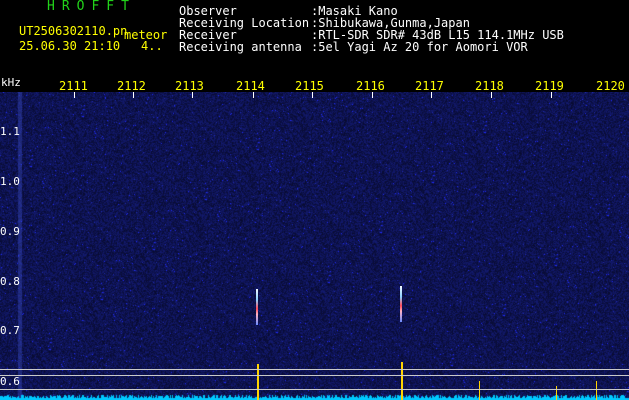  Describe the element at coordinates (419, 47) in the screenshot. I see `antenna-value: :5el Yagi Az 20 for Aomori VOR` at that location.